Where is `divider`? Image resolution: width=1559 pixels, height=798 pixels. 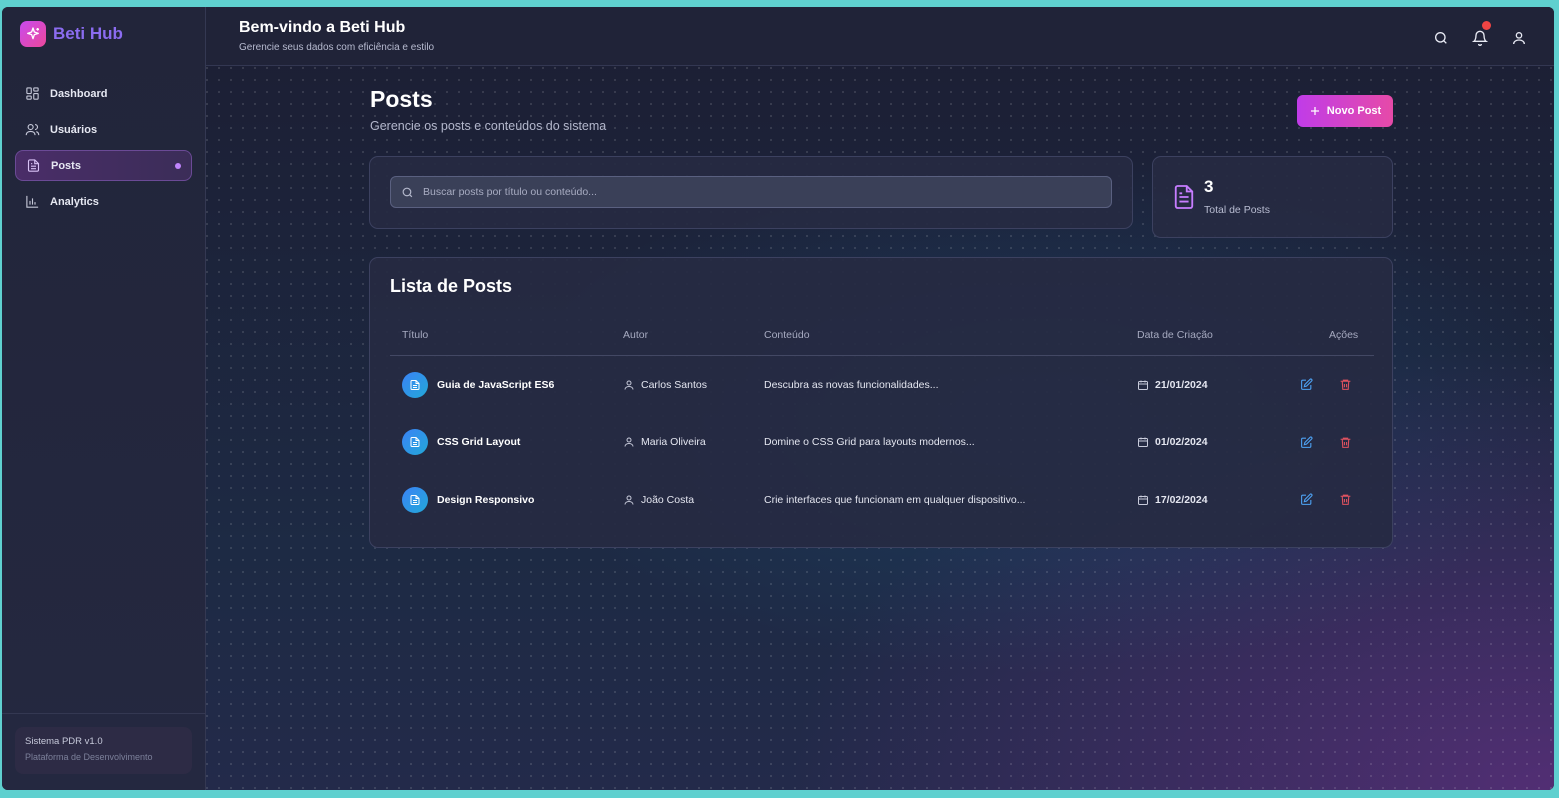
divider is located at coordinates (104, 713).